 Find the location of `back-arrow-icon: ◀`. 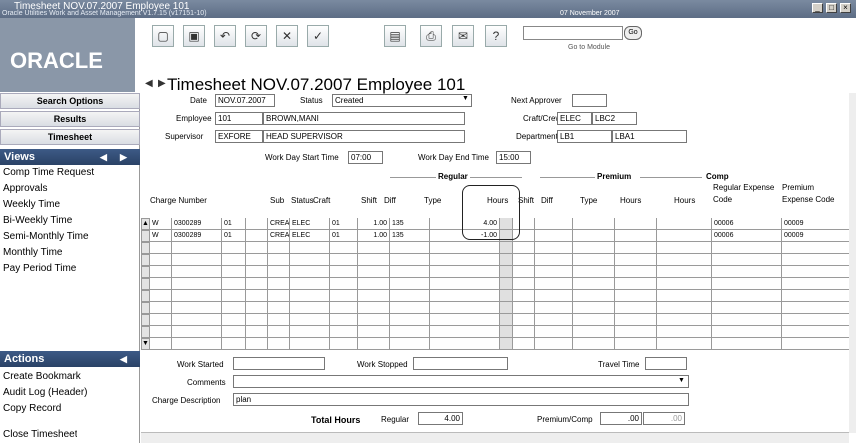

back-arrow-icon: ◀ is located at coordinates (149, 83).